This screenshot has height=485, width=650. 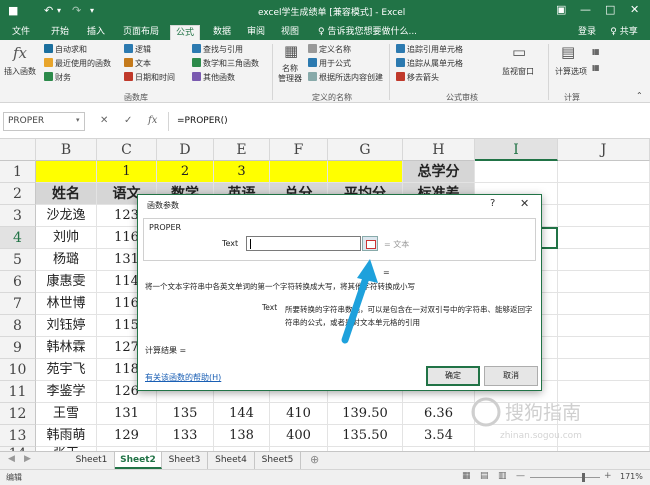 I want to click on insert-function-bar-icon: fx, so click(x=152, y=120).